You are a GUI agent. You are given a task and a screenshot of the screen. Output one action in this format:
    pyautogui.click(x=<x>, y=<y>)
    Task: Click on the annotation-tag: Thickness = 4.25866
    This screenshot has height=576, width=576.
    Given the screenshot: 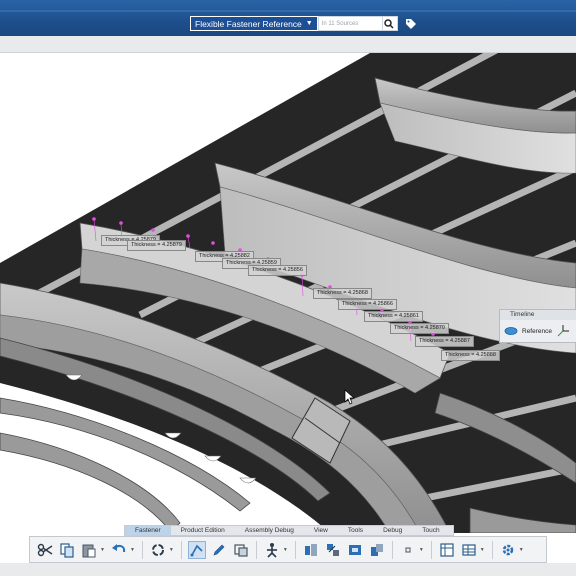 What is the action you would take?
    pyautogui.click(x=367, y=304)
    